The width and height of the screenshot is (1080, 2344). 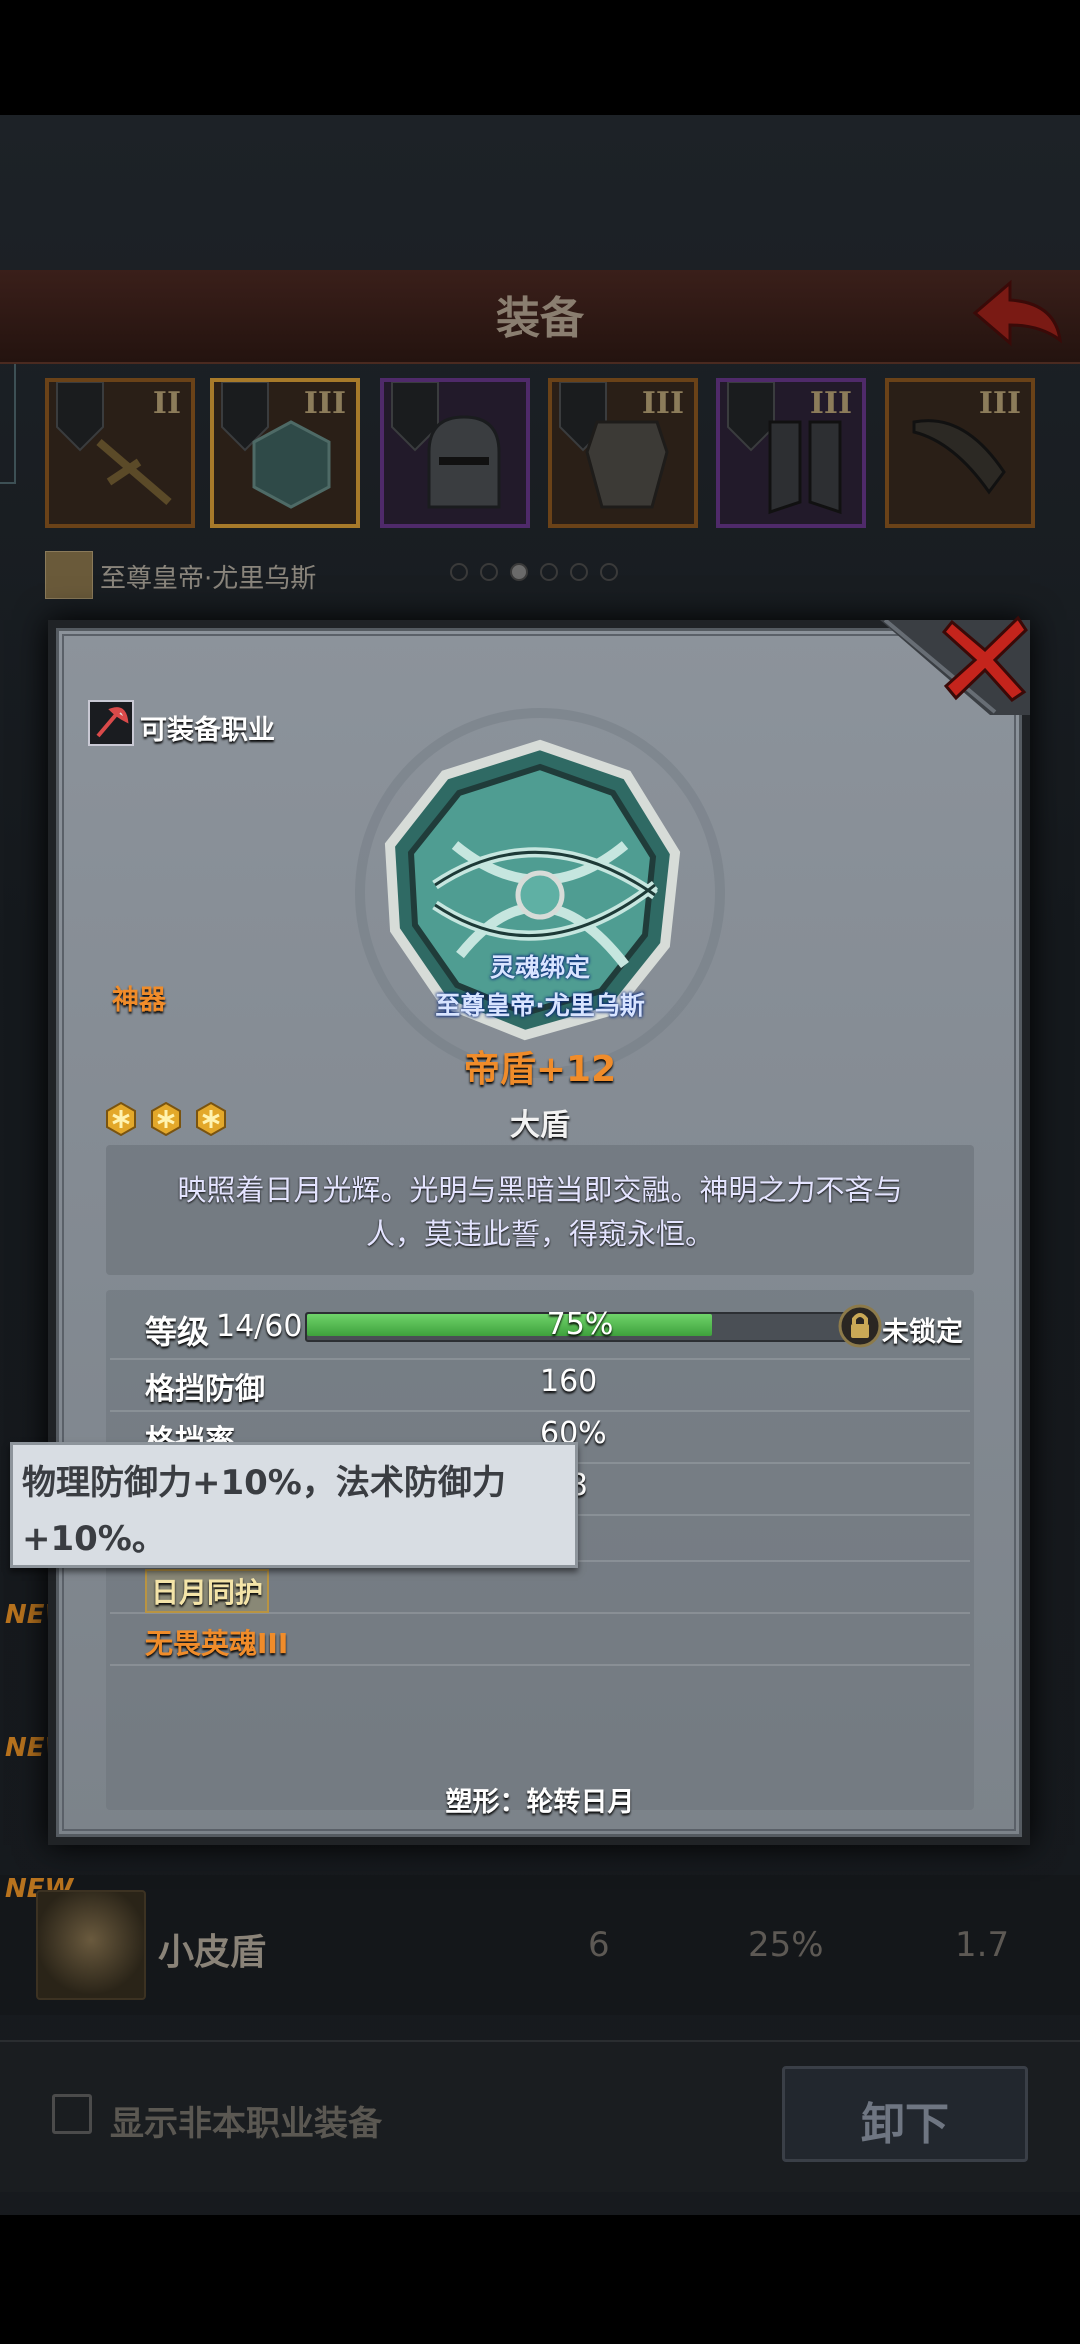 What do you see at coordinates (212, 1952) in the screenshot?
I see `item-name: 小皮盾` at bounding box center [212, 1952].